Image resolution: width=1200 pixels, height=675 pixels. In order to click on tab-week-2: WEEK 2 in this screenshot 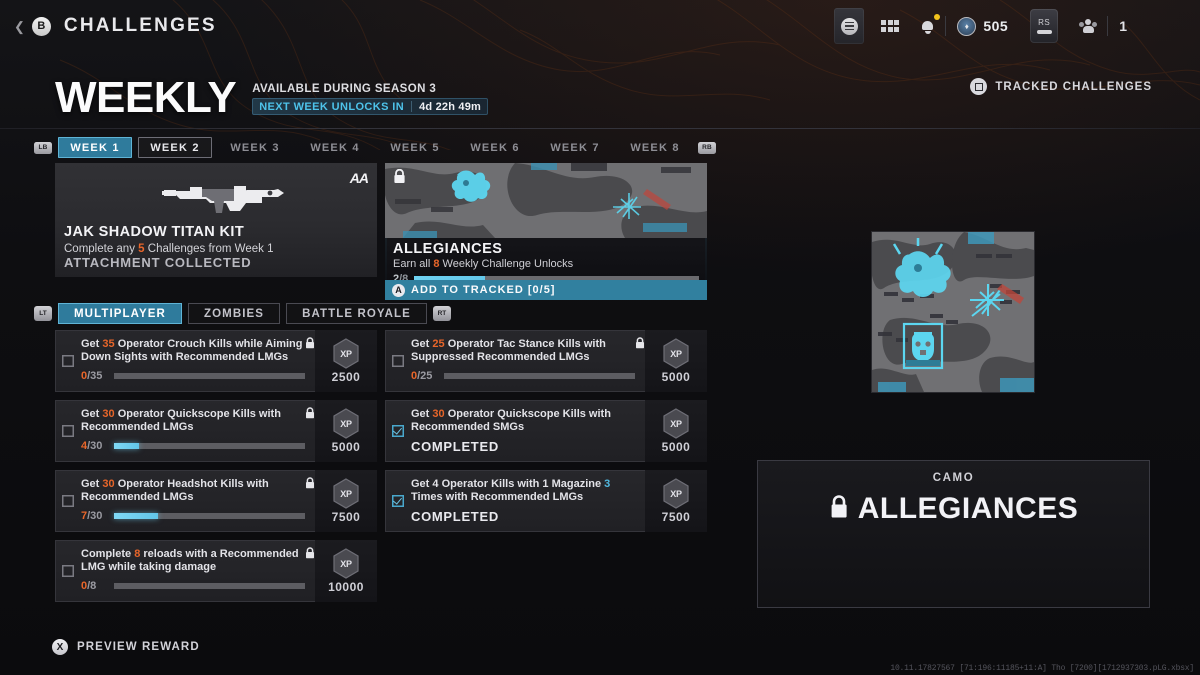, I will do `click(175, 147)`.